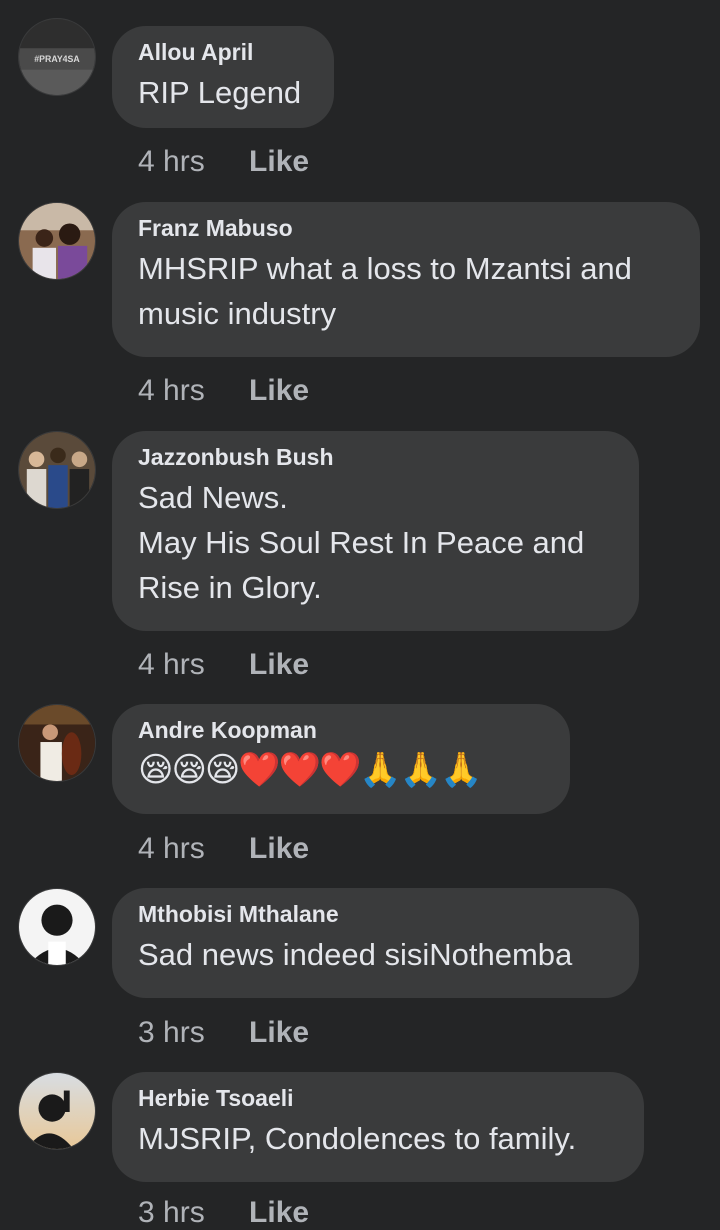 This screenshot has height=1230, width=720. Describe the element at coordinates (378, 1098) in the screenshot. I see `comment-author: Herbie Tsoaeli` at that location.